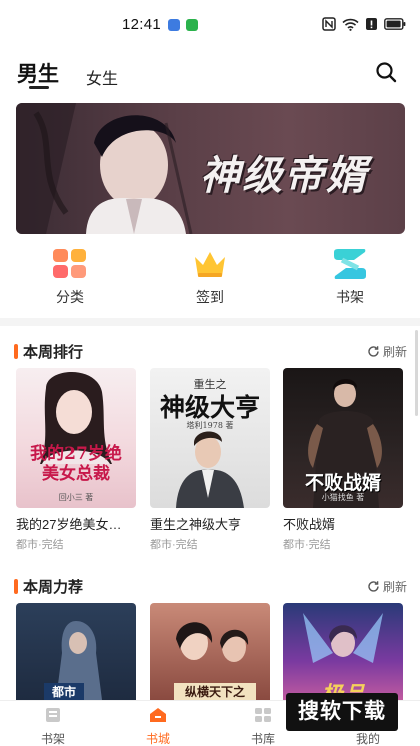 Image resolution: width=420 pixels, height=746 pixels. I want to click on entry-category: 分类, so click(70, 277).